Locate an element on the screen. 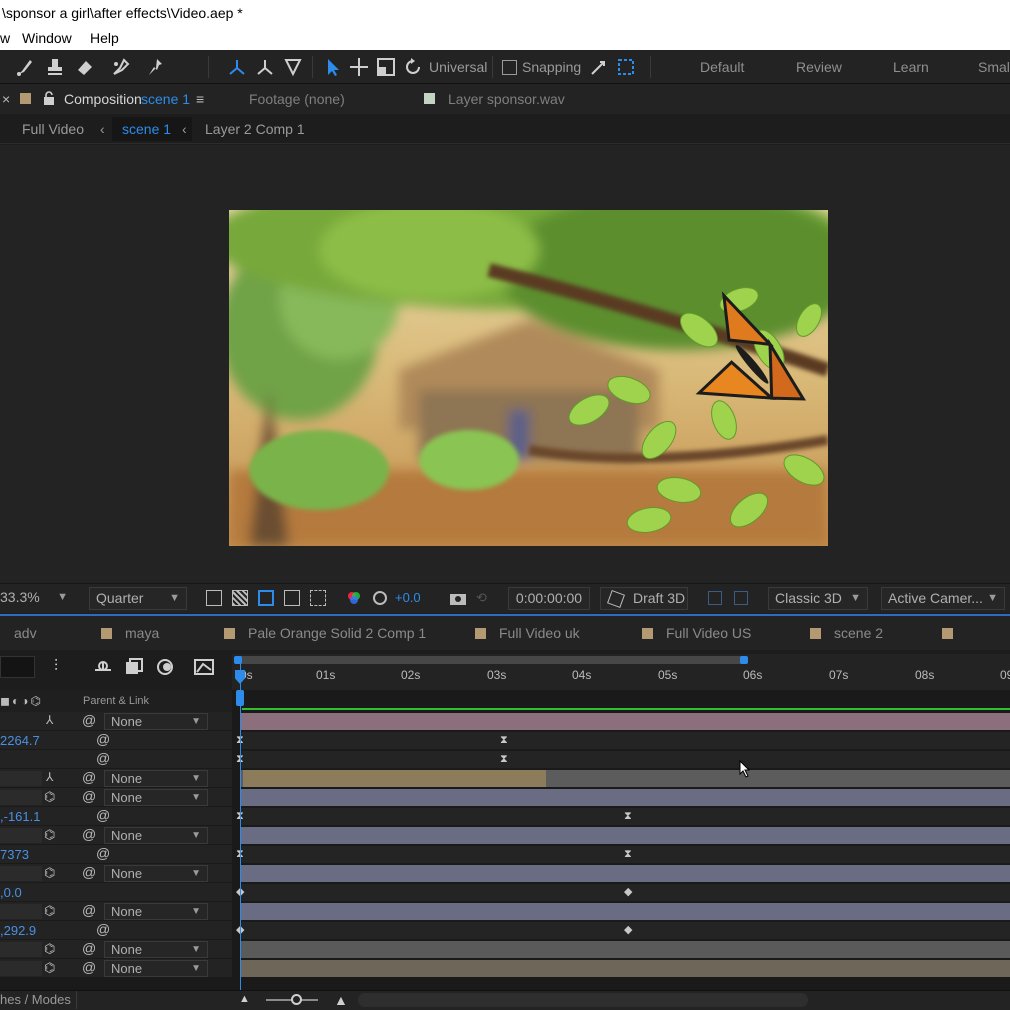 The width and height of the screenshot is (1010, 1010). composition-flowchart-icon: ⫶ is located at coordinates (64, 667).